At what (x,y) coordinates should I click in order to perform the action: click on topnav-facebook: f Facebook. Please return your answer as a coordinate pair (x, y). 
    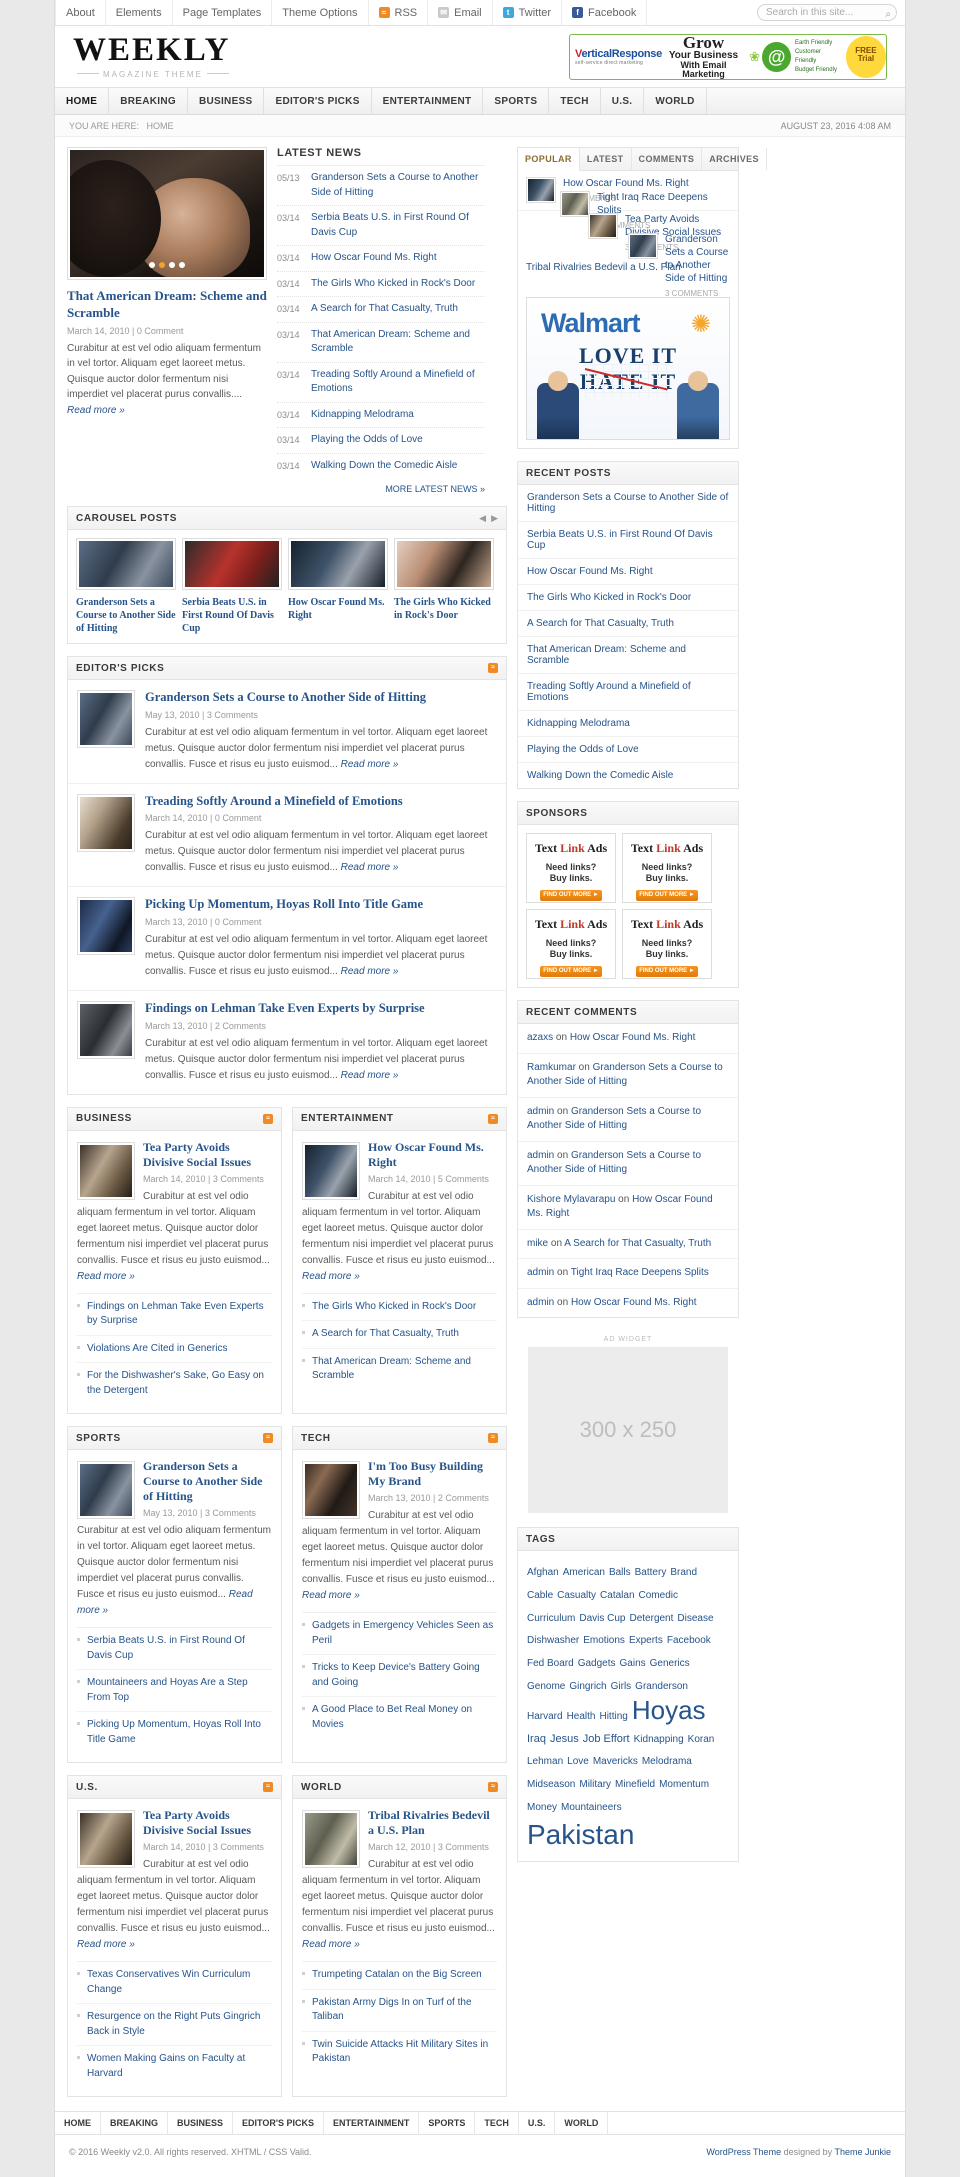
    Looking at the image, I should click on (605, 12).